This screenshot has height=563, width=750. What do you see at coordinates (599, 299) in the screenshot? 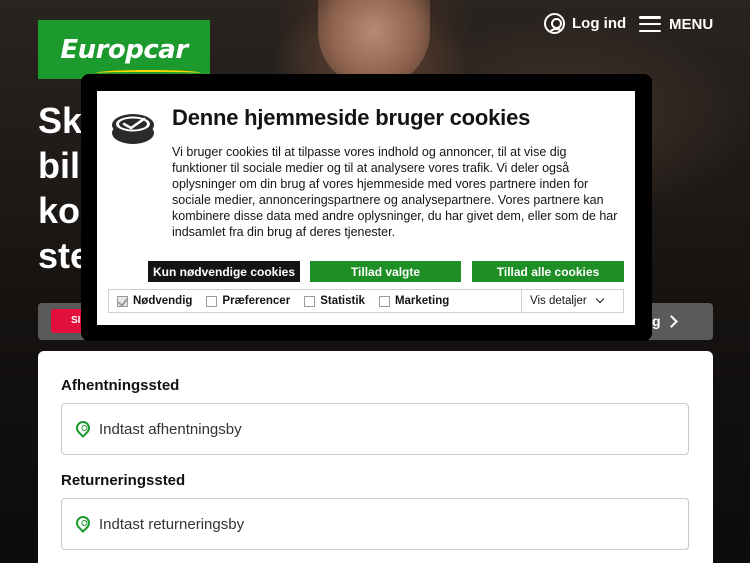
I see `chevron-down-icon` at bounding box center [599, 299].